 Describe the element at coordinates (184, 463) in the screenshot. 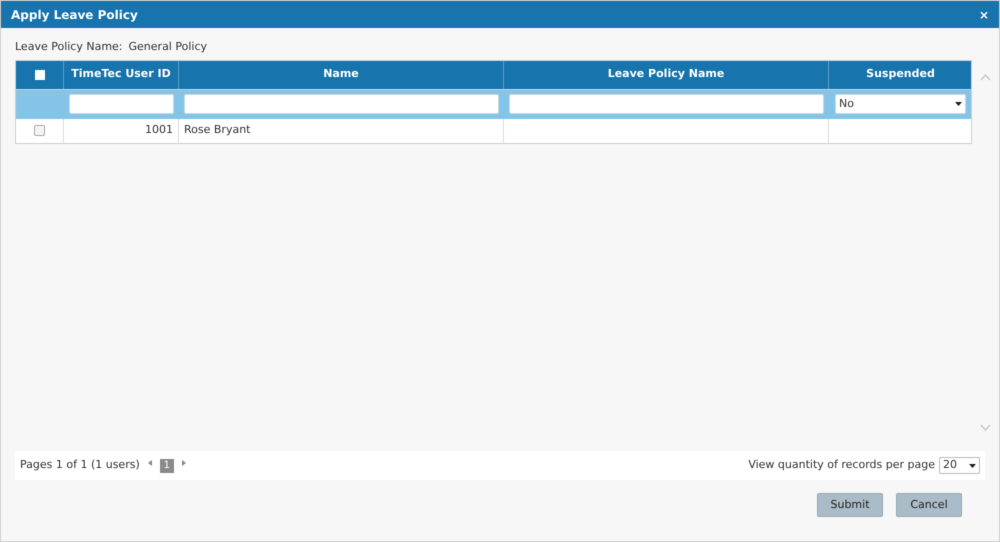

I see `next-page-icon` at that location.